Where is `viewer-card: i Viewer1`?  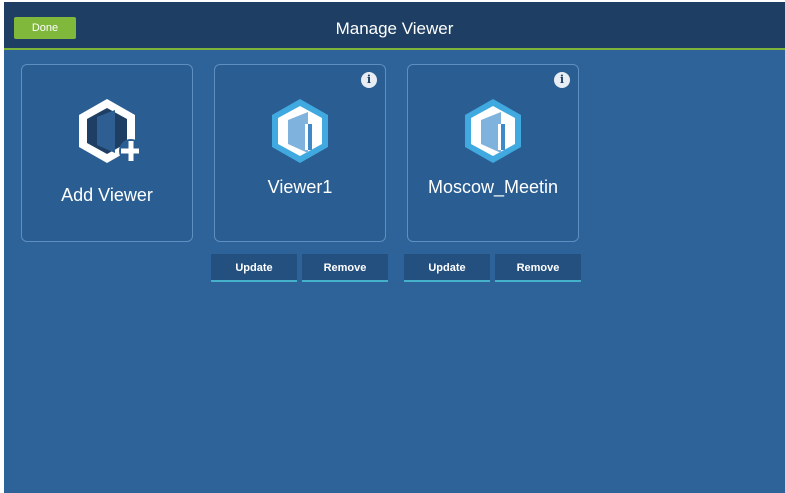 viewer-card: i Viewer1 is located at coordinates (300, 153).